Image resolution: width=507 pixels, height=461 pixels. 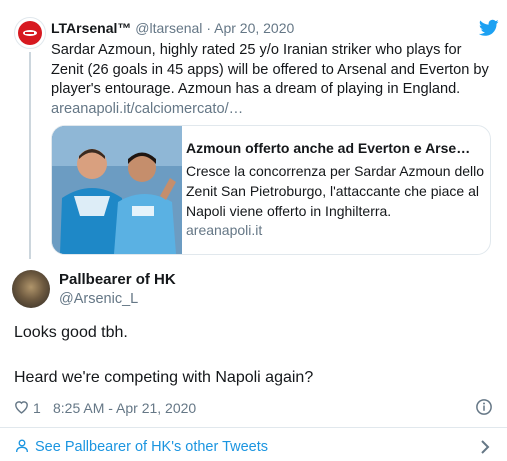 What do you see at coordinates (484, 407) in the screenshot?
I see `info-icon` at bounding box center [484, 407].